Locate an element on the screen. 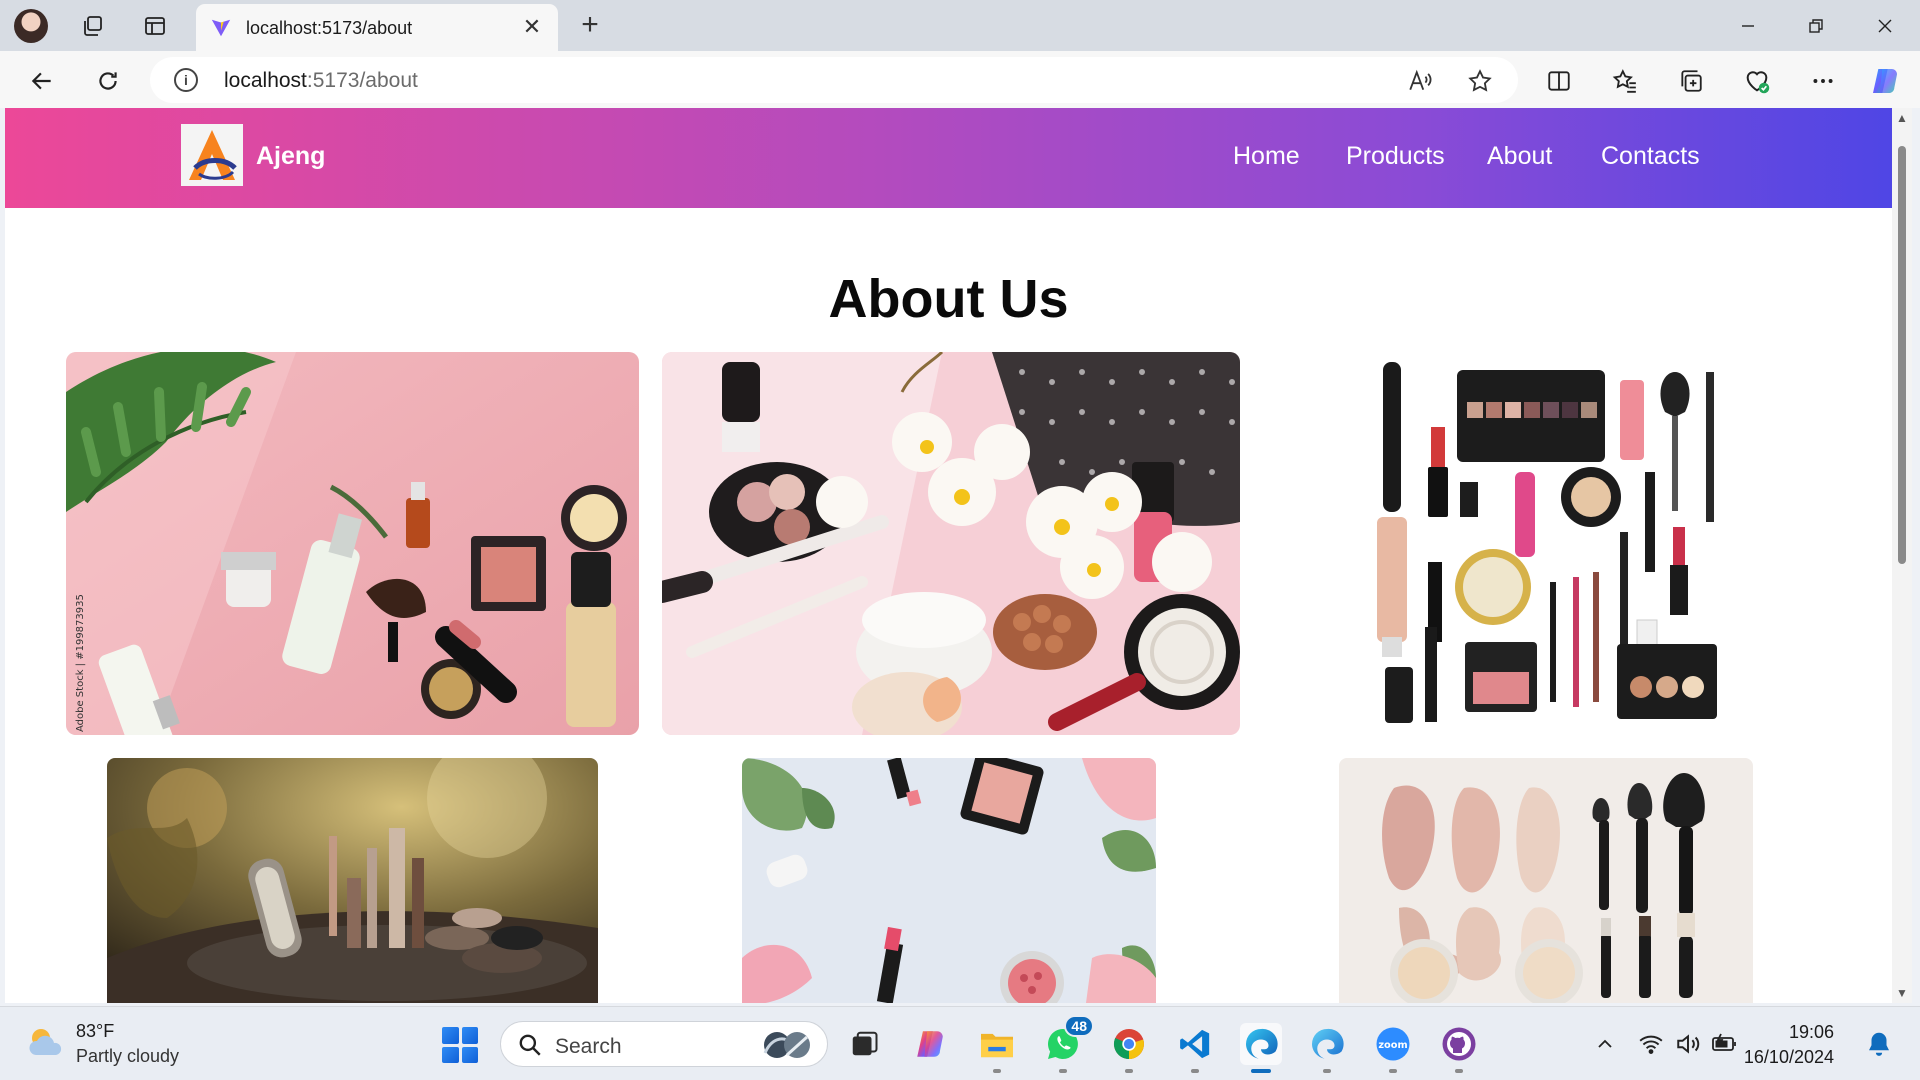  github-desktop-icon is located at coordinates (1459, 1048).